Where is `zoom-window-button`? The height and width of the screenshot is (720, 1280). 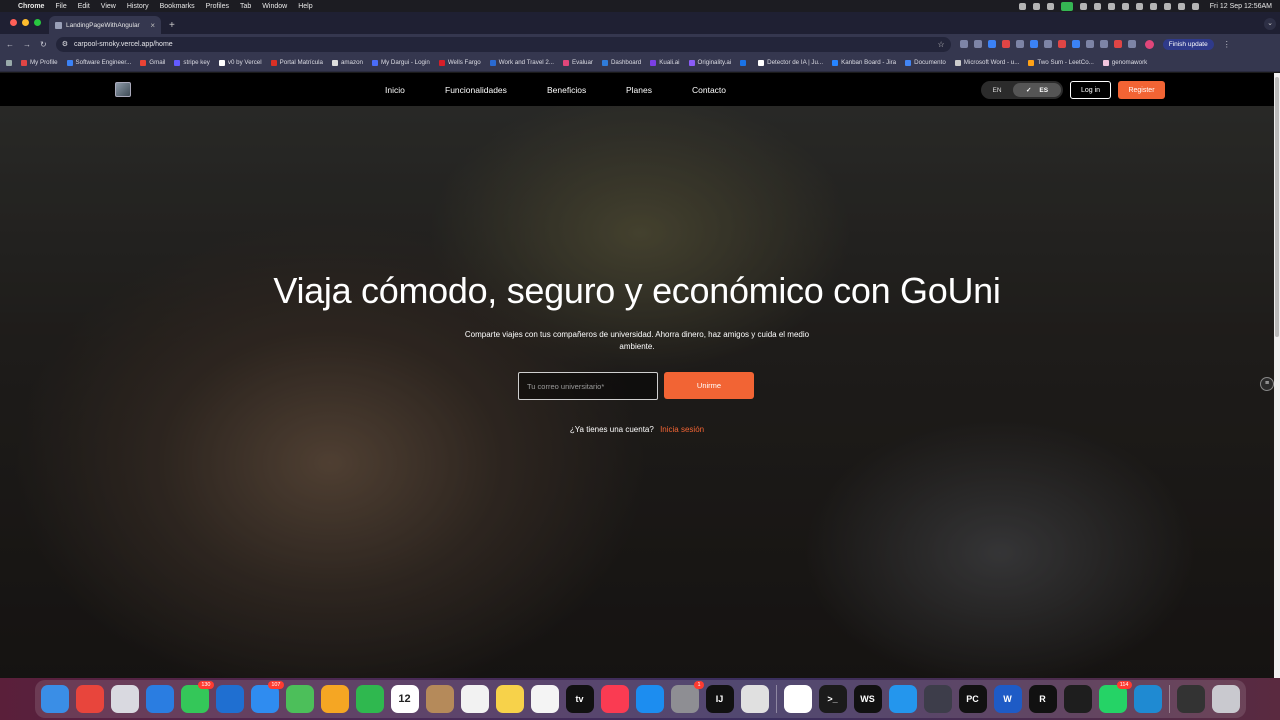
zoom-window-button is located at coordinates (37, 22).